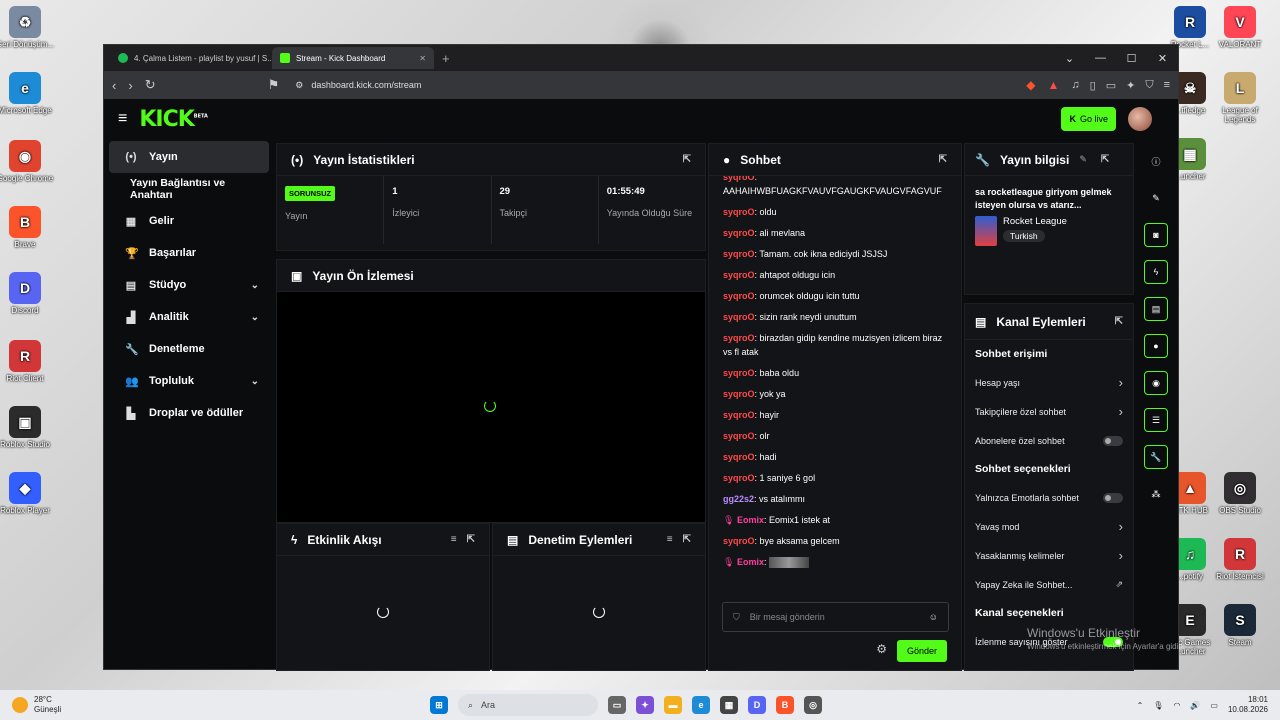 This screenshot has height=720, width=1280. What do you see at coordinates (645, 705) in the screenshot?
I see `copilot-icon: ✦` at bounding box center [645, 705].